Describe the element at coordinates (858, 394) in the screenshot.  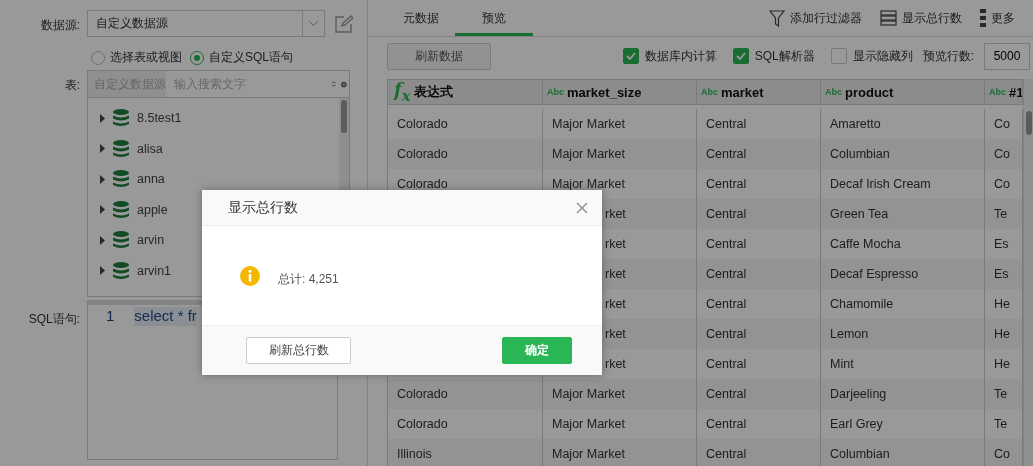
I see `table-cell: Darjeeling` at that location.